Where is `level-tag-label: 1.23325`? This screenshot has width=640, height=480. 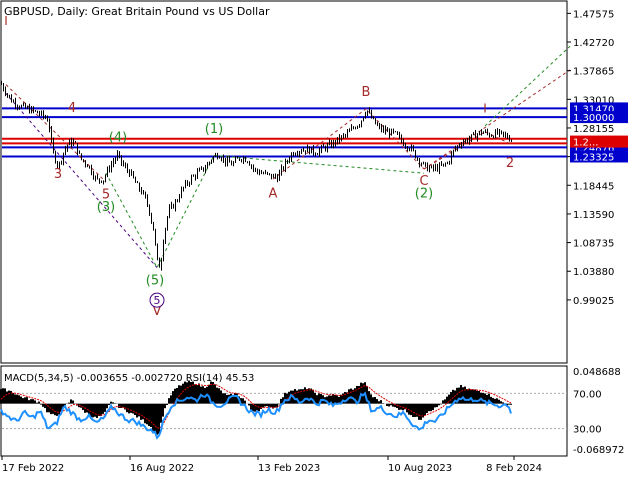
level-tag-label: 1.23325 is located at coordinates (593, 157).